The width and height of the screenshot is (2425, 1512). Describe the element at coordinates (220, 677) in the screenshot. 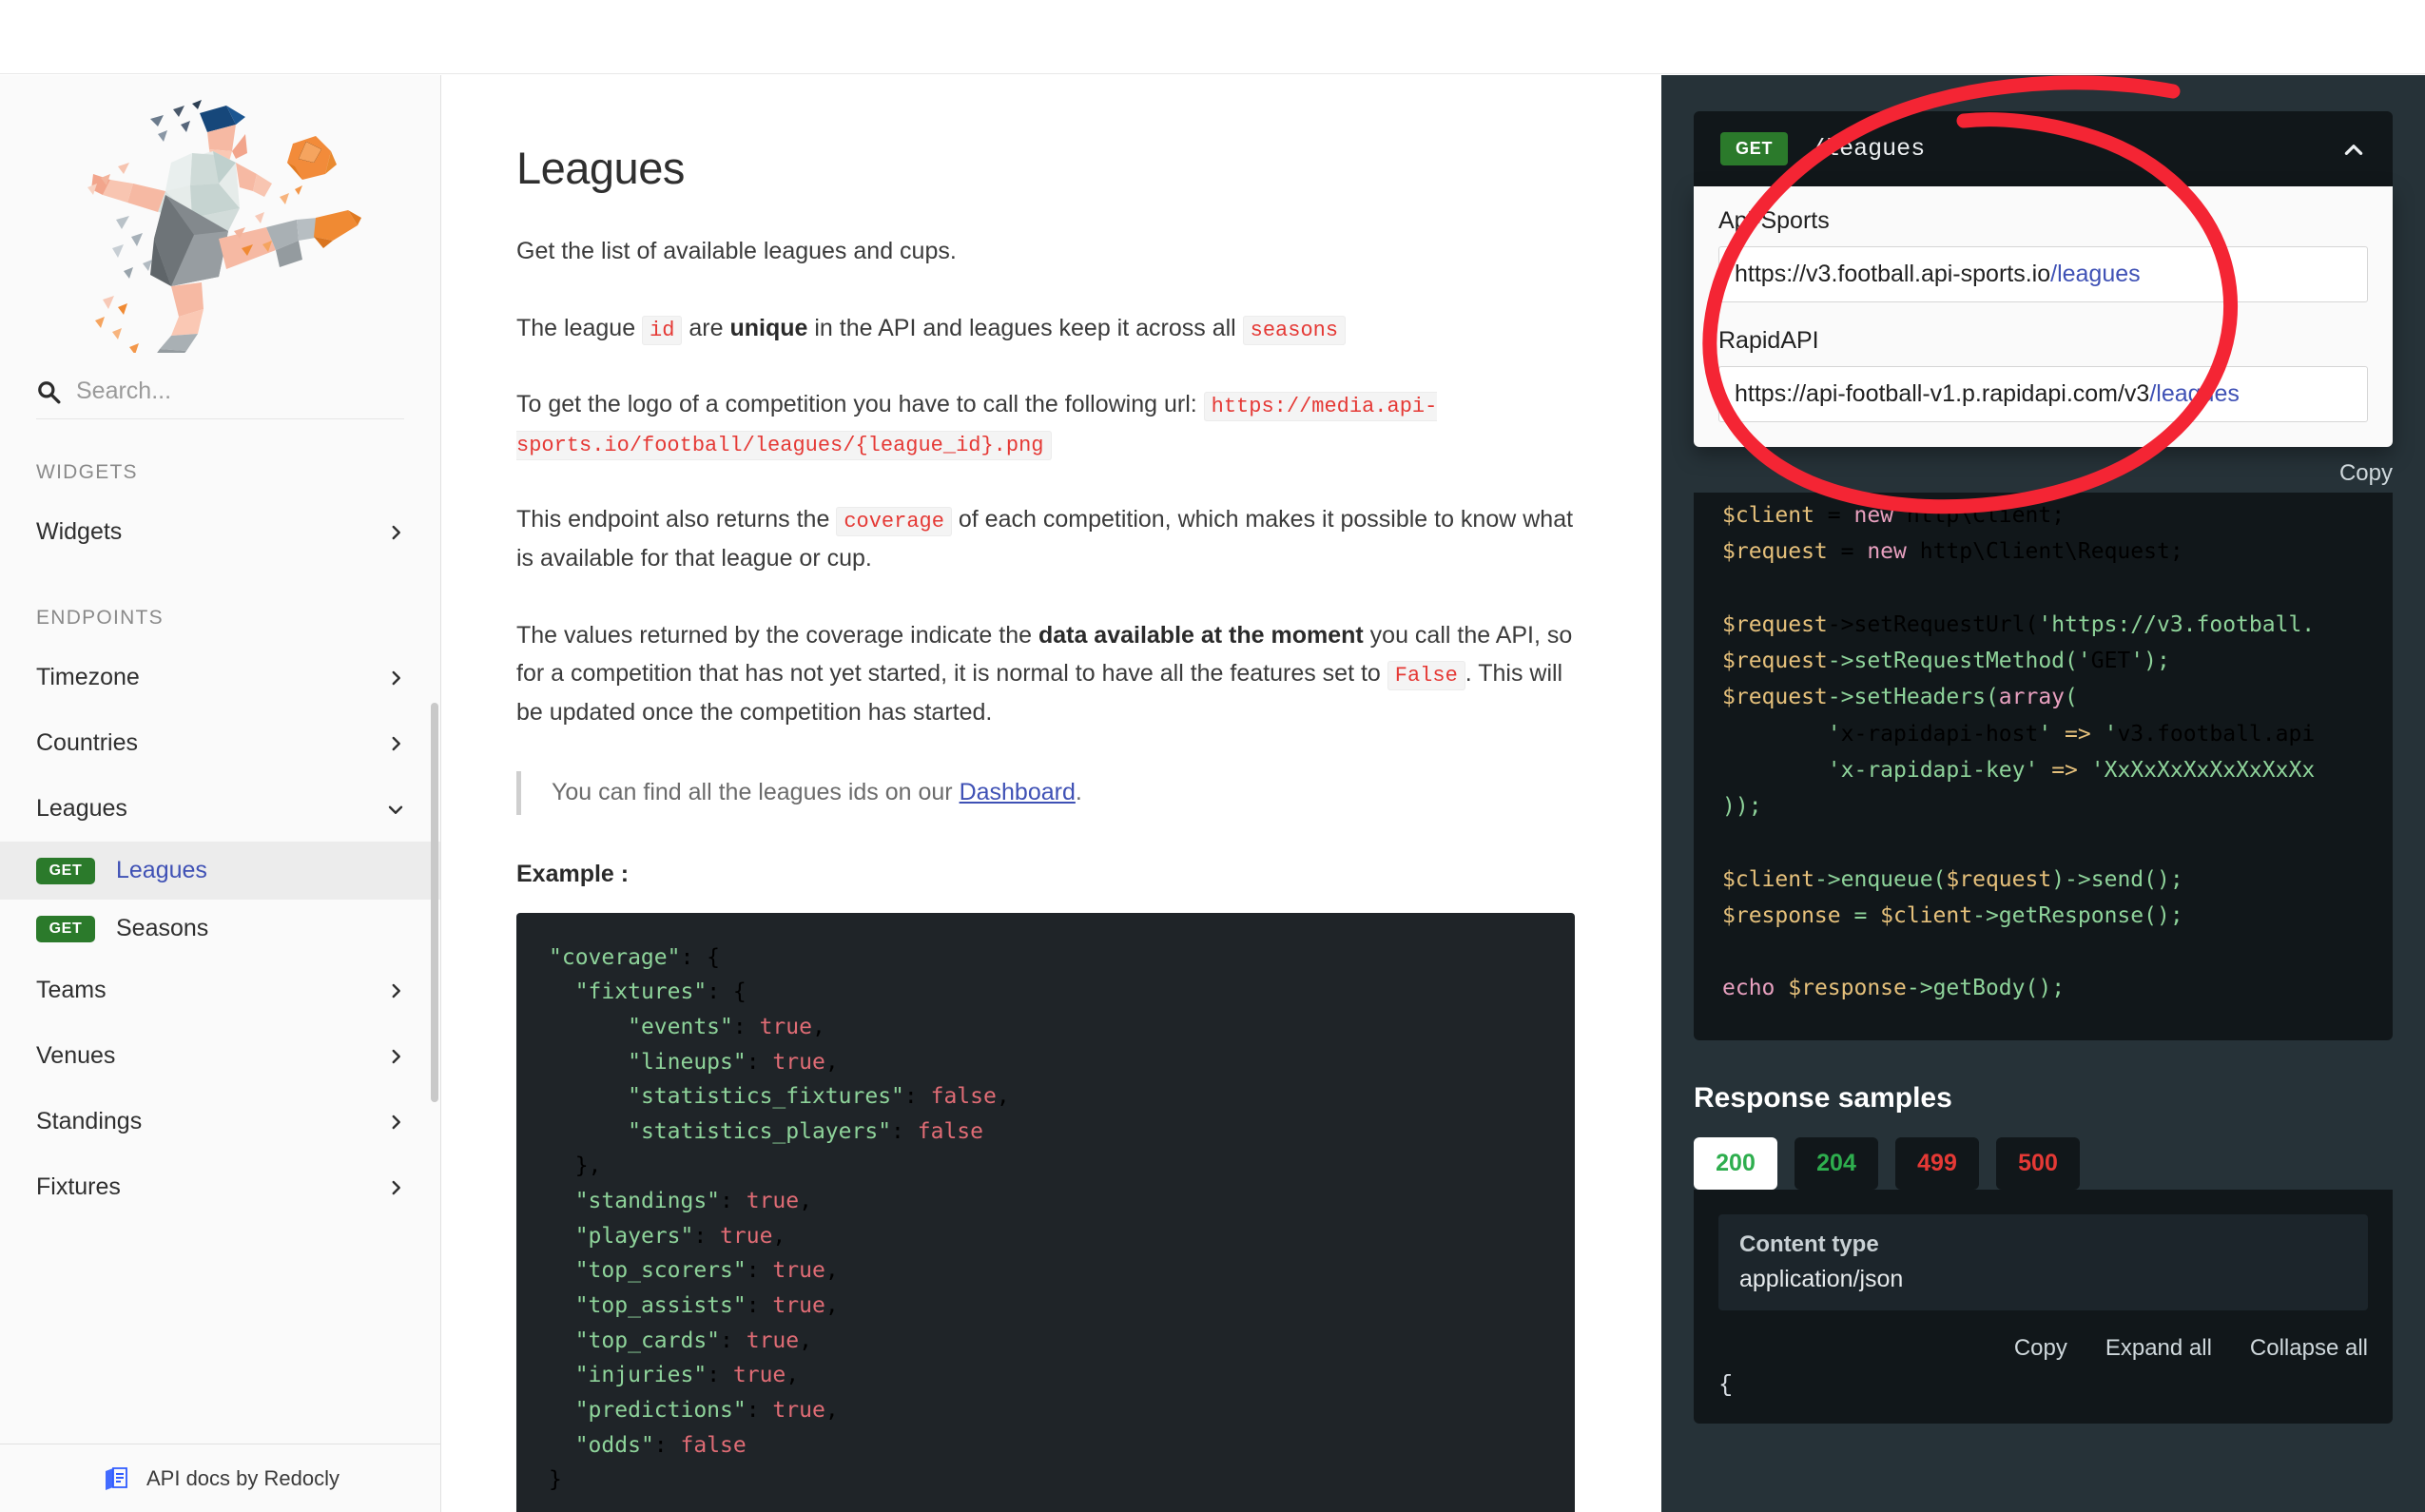

I see `sidebar-item-timezone: Timezone` at that location.